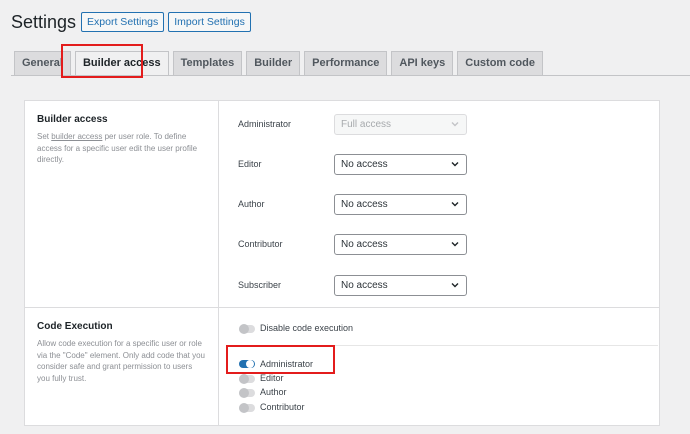 The height and width of the screenshot is (434, 690). I want to click on author-code-toggle, so click(247, 393).